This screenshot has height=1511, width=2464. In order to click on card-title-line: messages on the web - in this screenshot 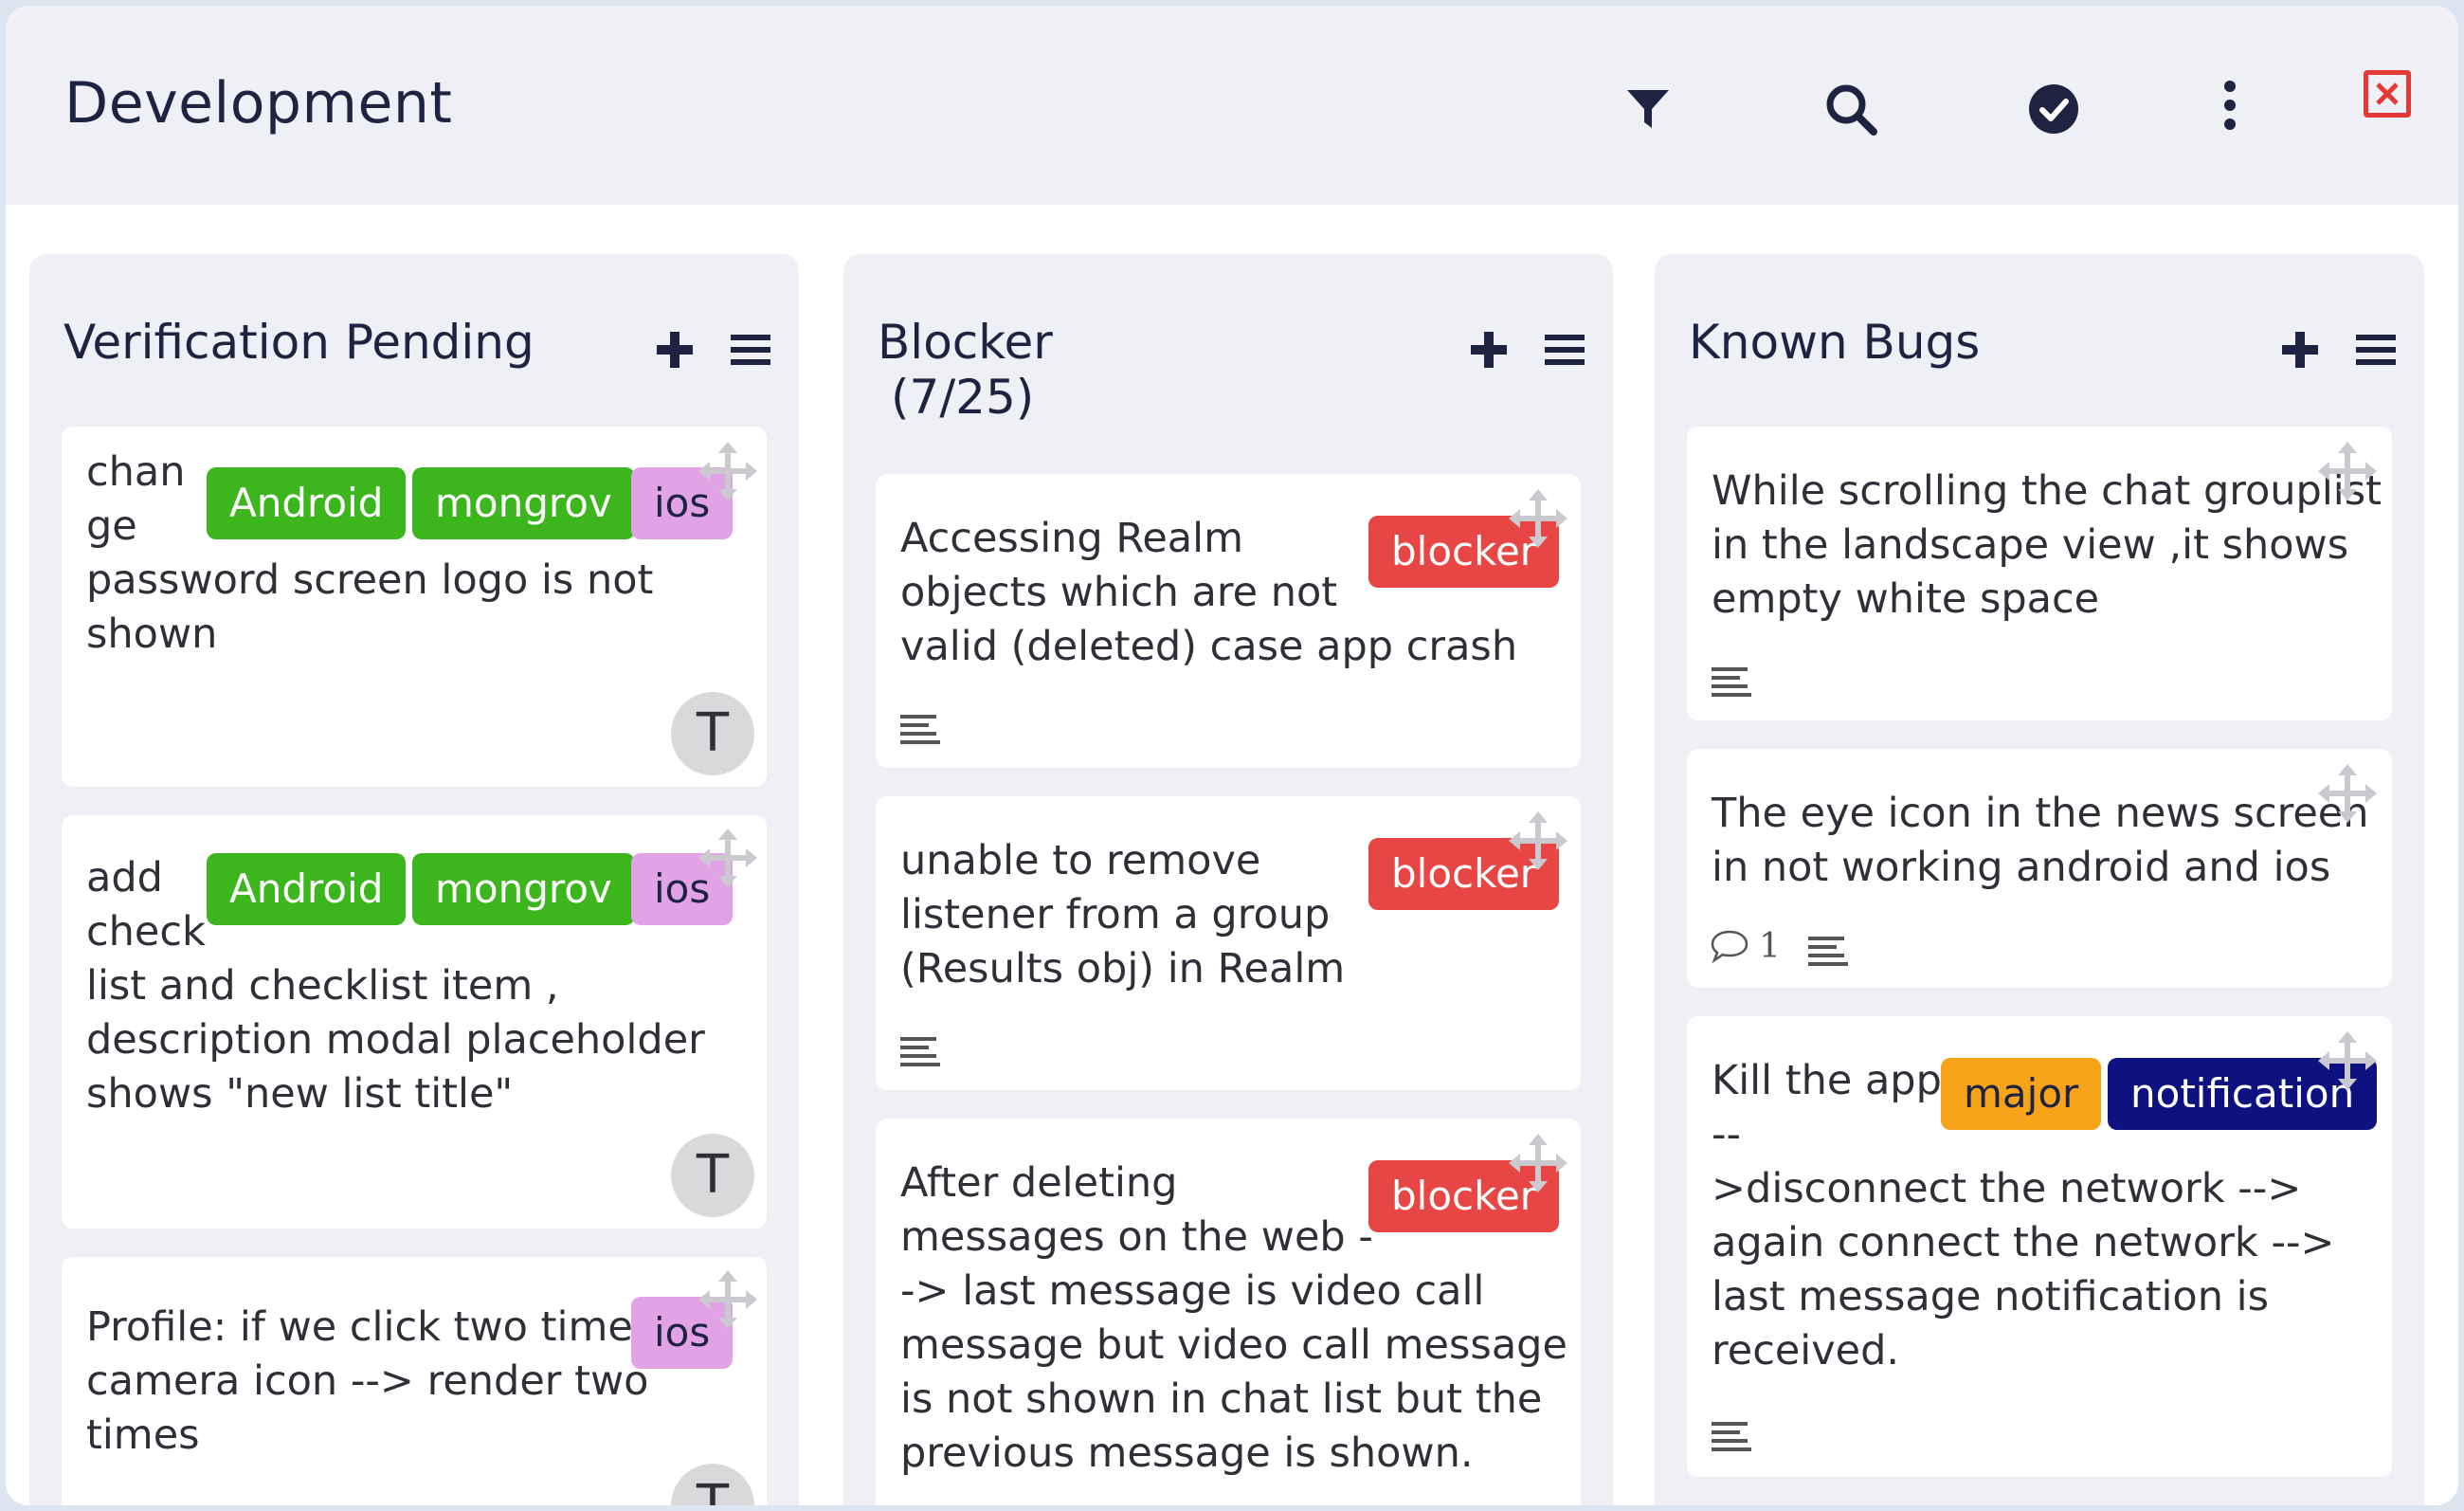, I will do `click(1137, 1237)`.